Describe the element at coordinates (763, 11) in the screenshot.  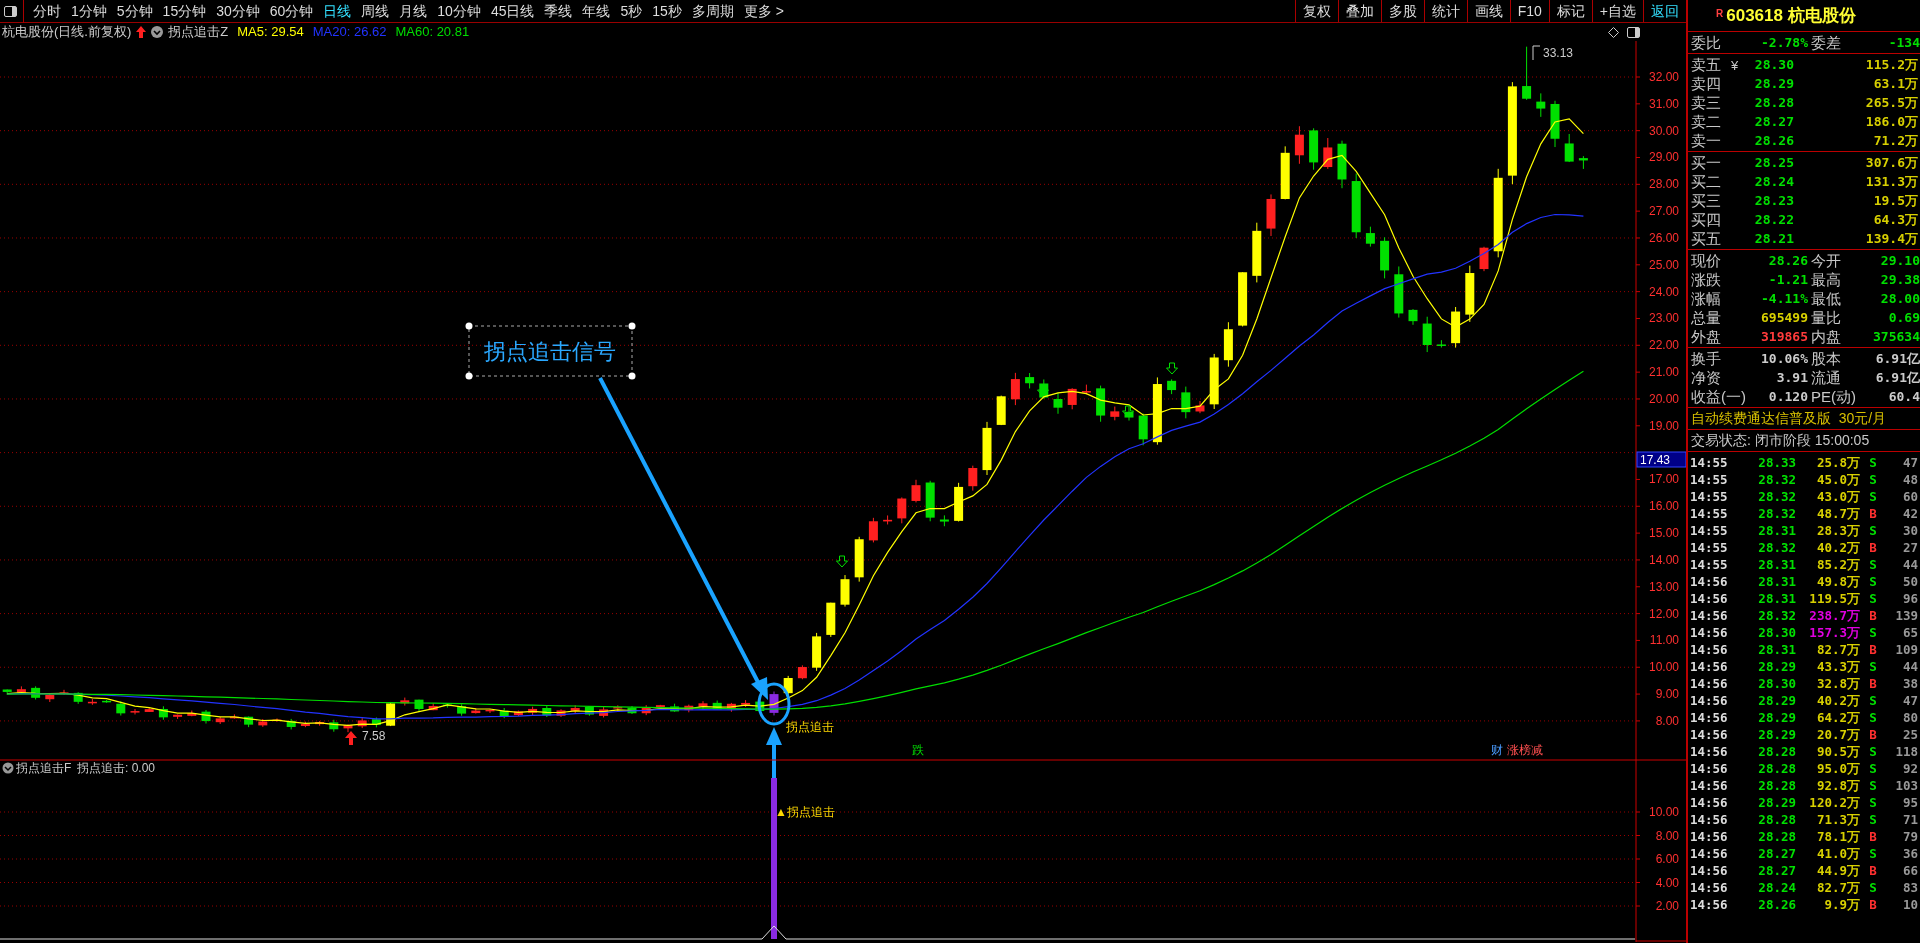
I see `more-menu-button: 更多 >` at that location.